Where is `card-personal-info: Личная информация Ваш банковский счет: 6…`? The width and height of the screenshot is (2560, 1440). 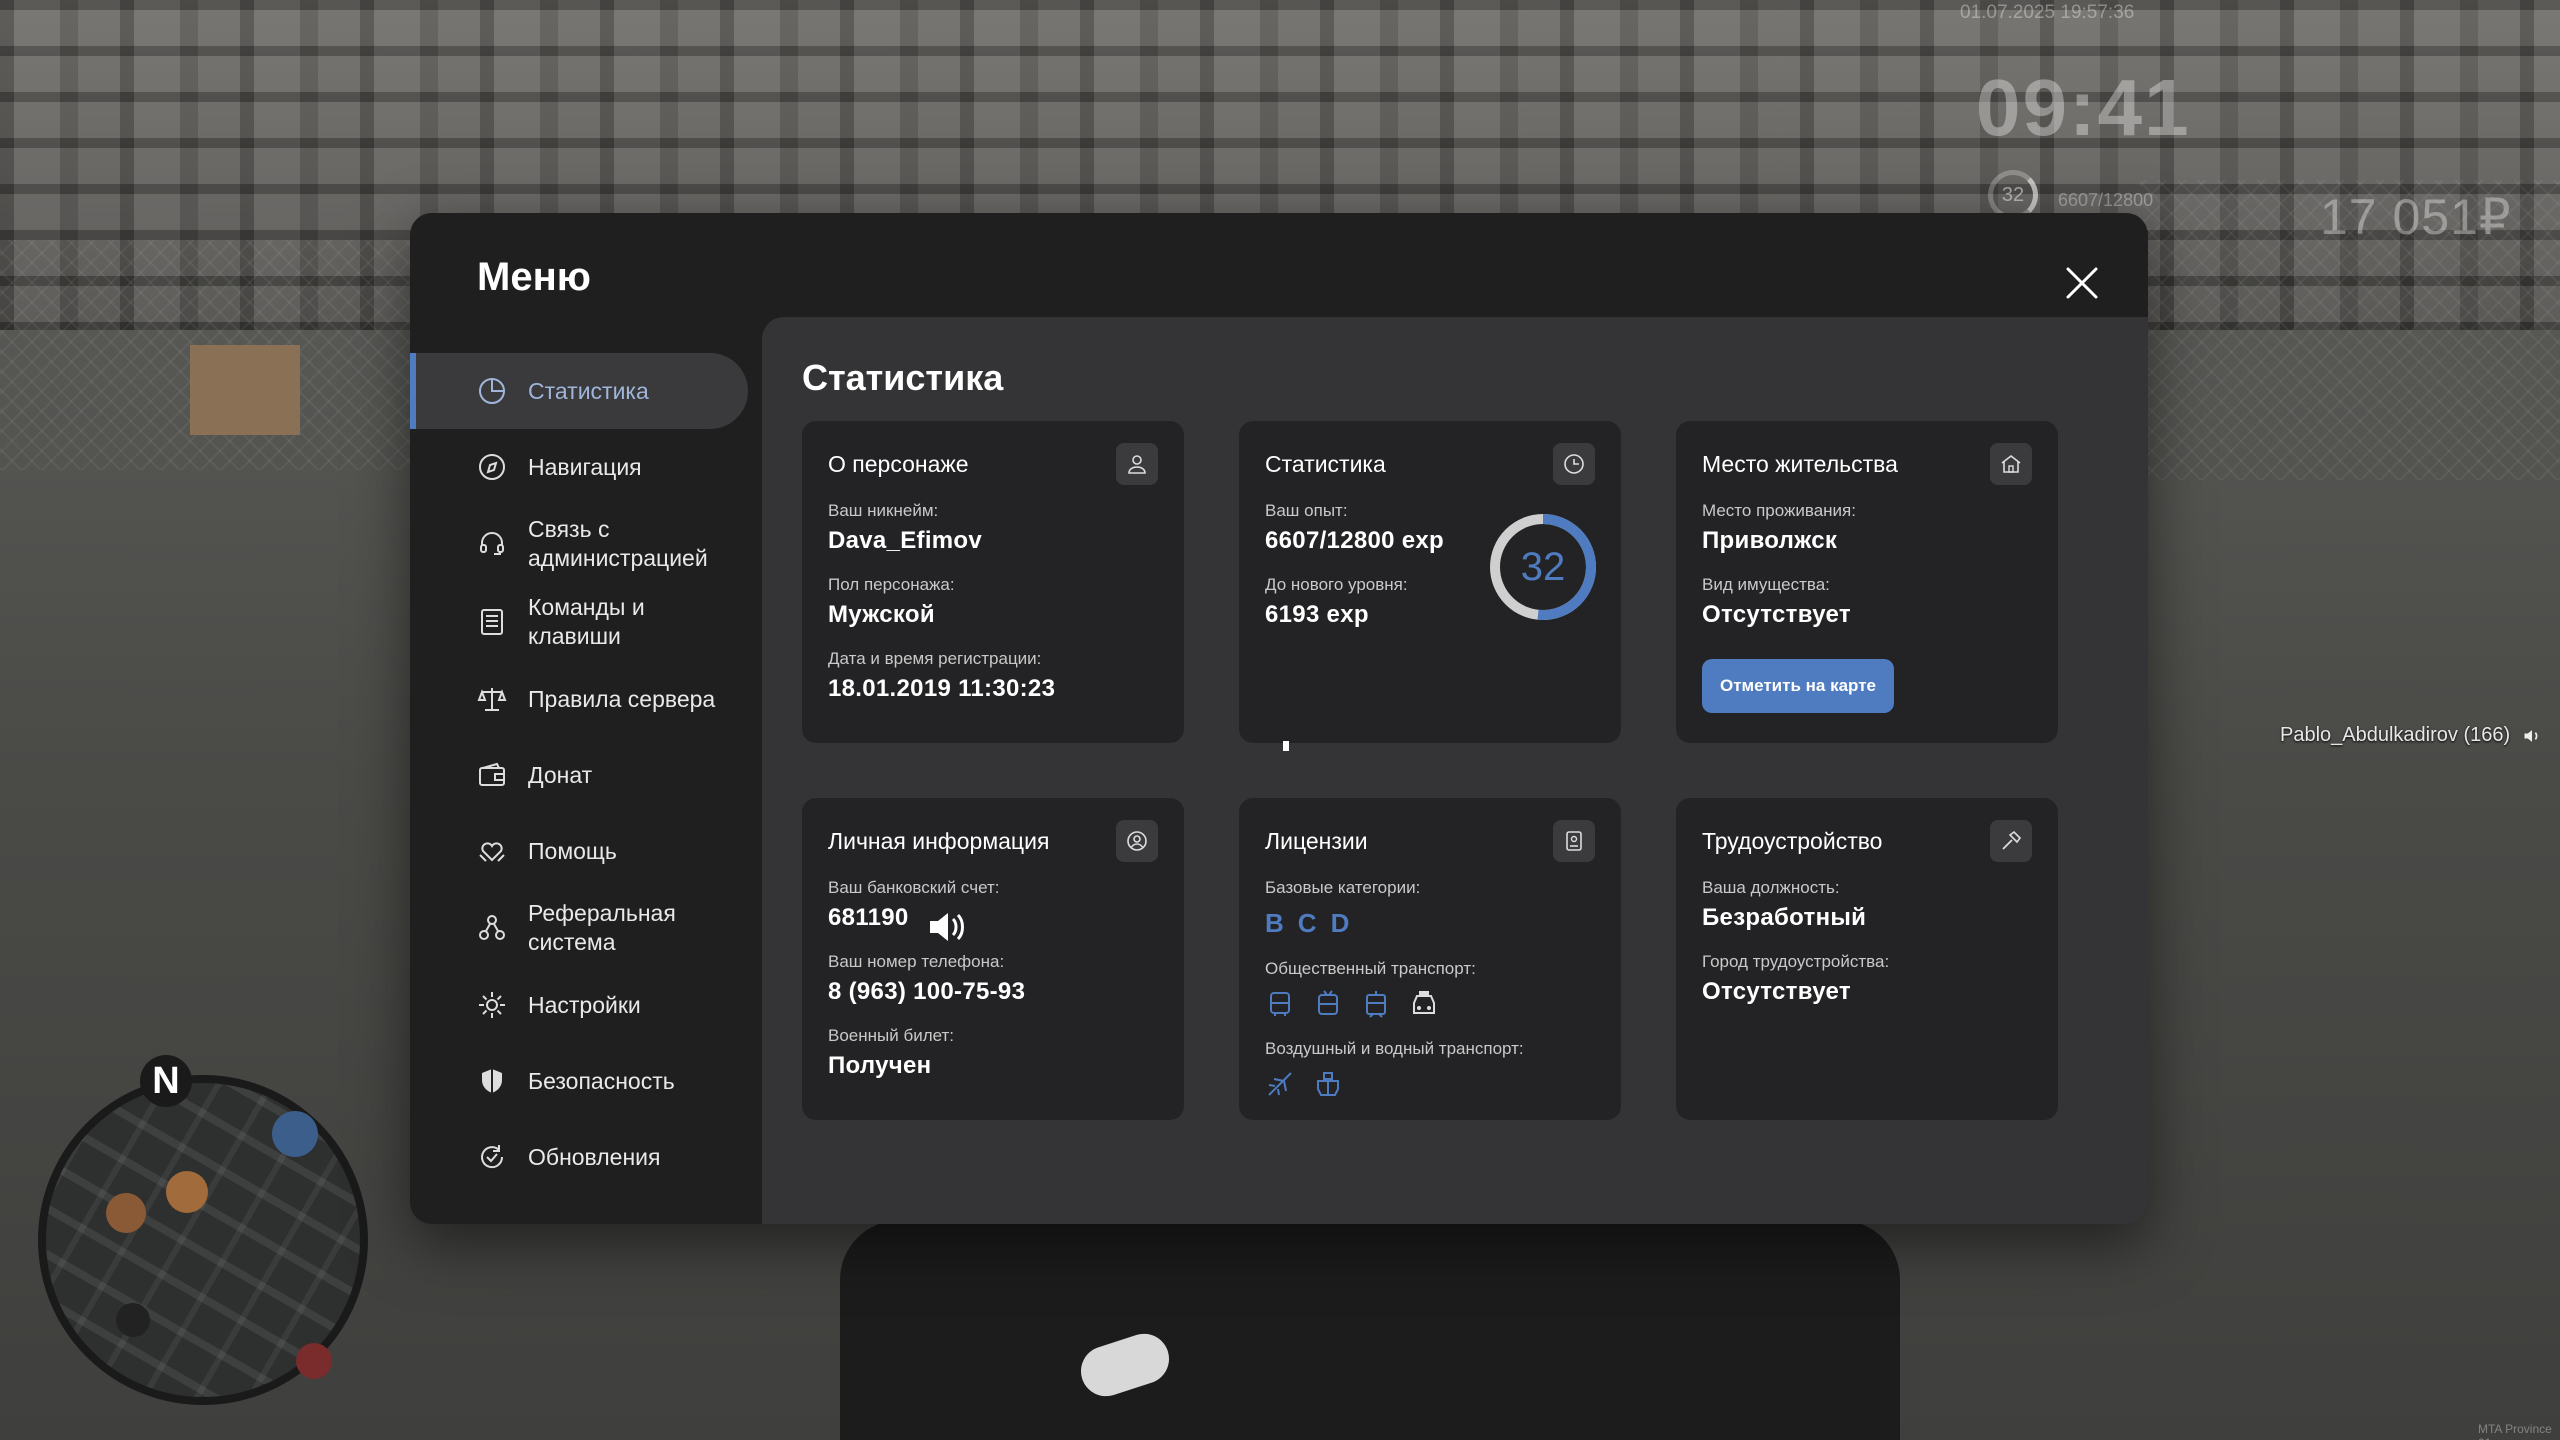
card-personal-info: Личная информация Ваш банковский счет: 6… is located at coordinates (993, 959).